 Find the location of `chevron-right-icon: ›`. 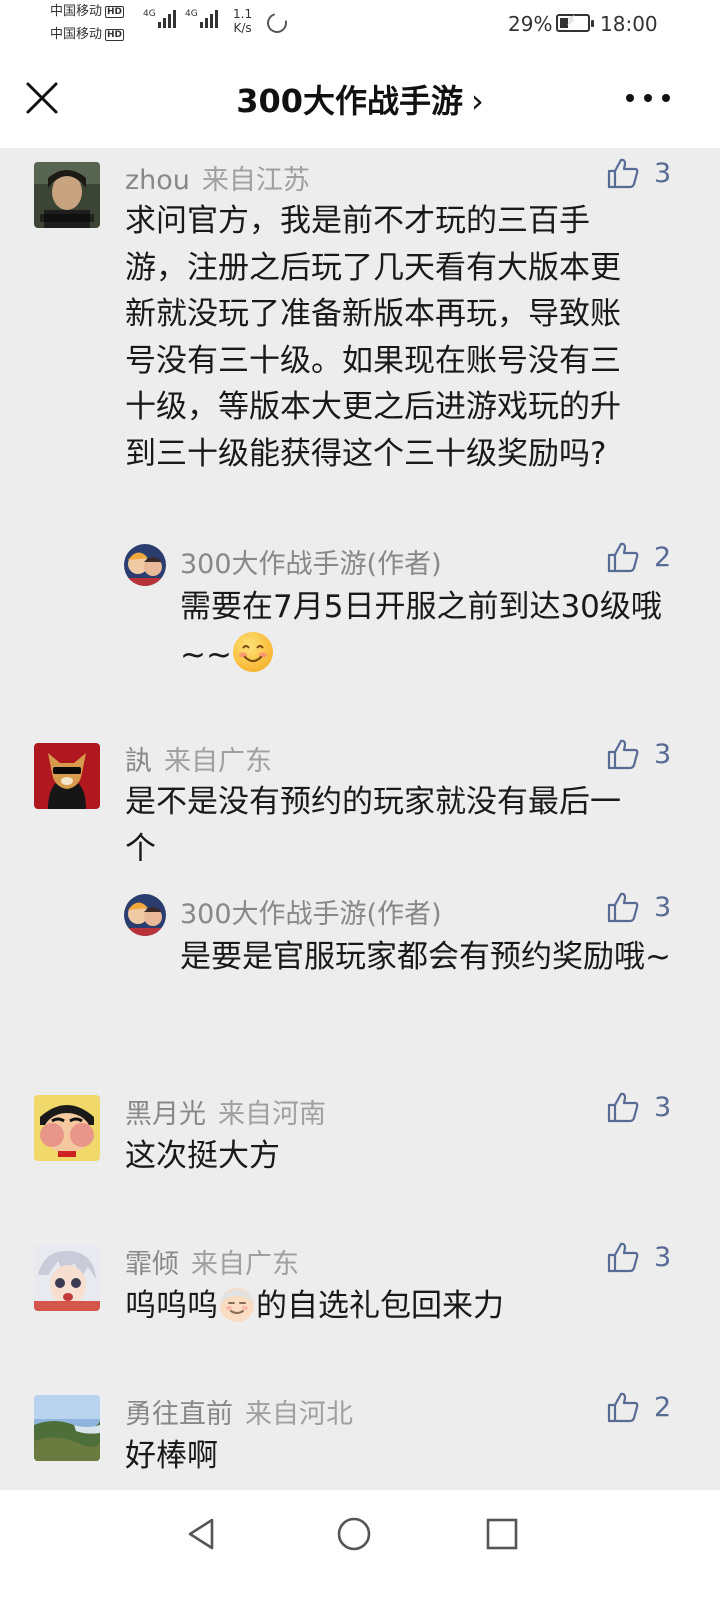

chevron-right-icon: › is located at coordinates (477, 101).